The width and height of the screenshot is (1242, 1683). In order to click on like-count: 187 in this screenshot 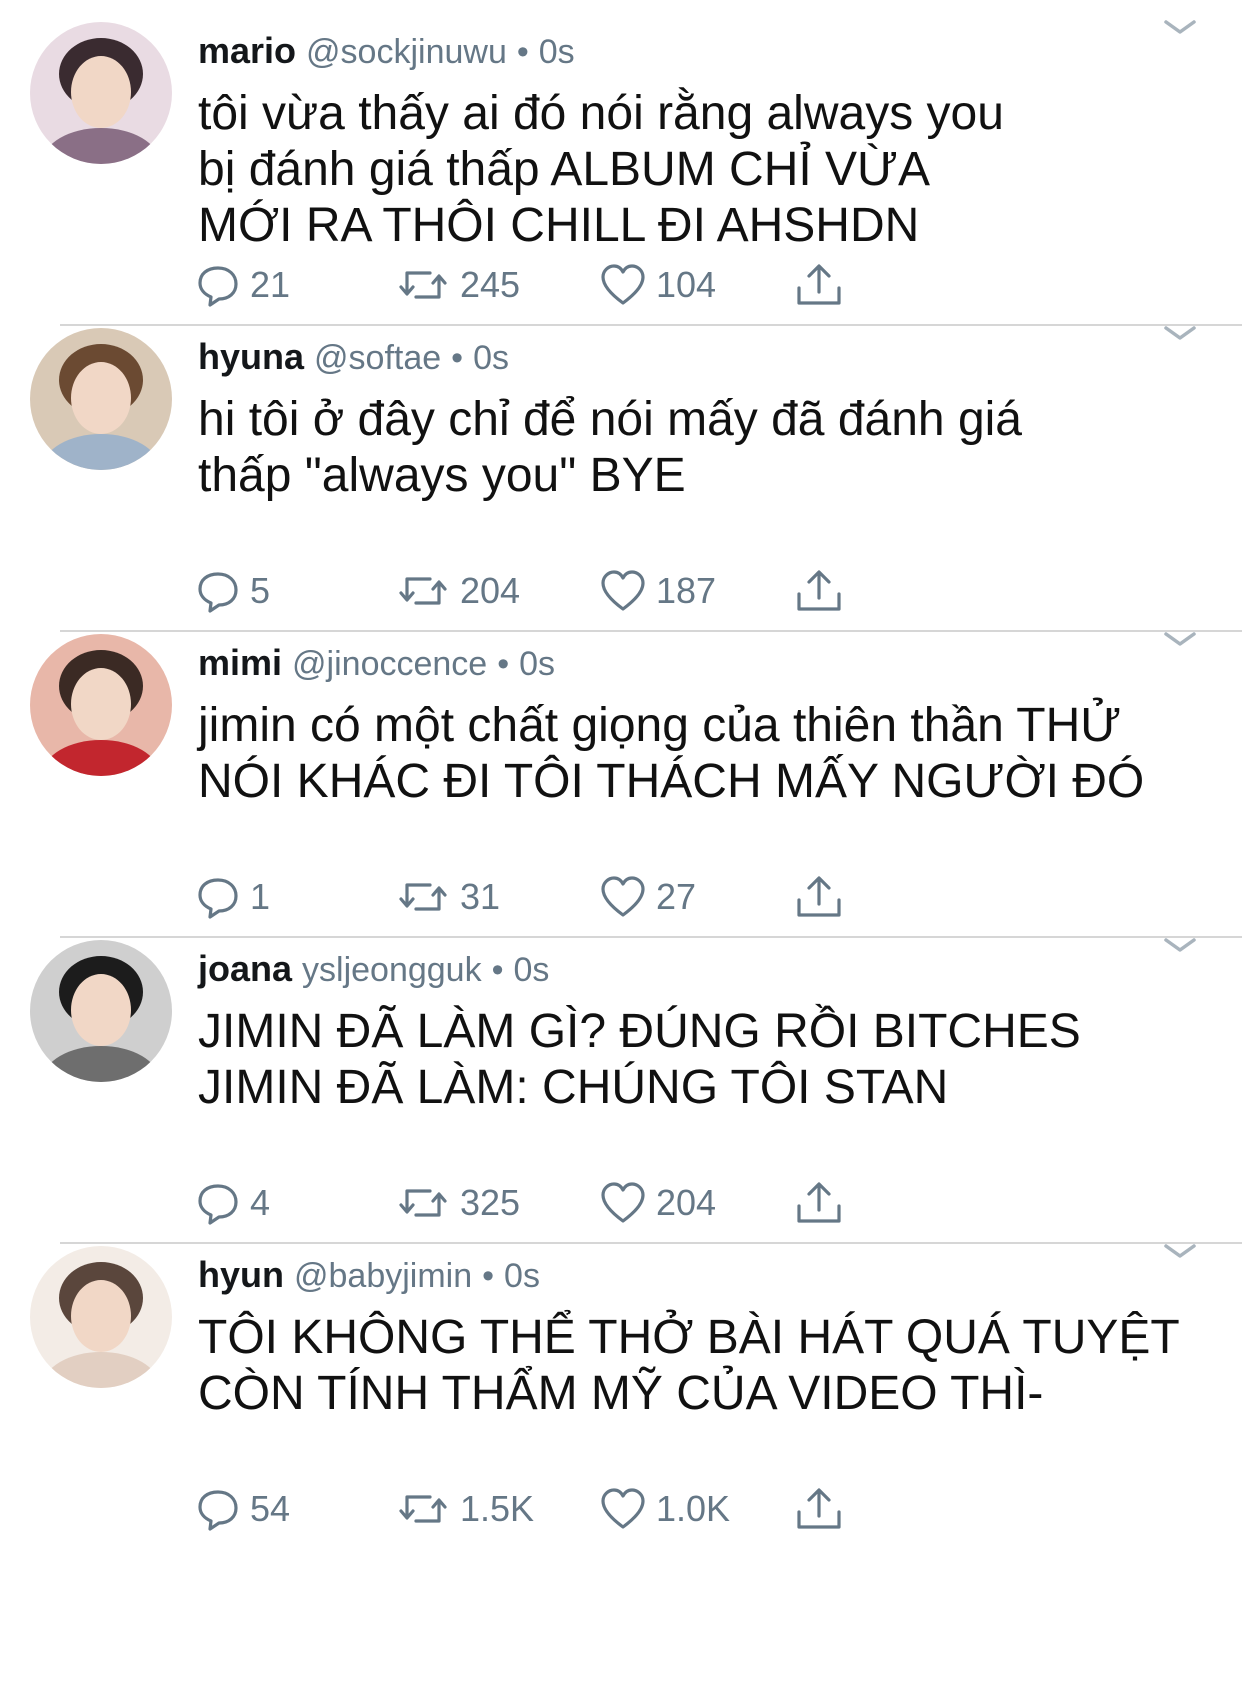, I will do `click(686, 590)`.